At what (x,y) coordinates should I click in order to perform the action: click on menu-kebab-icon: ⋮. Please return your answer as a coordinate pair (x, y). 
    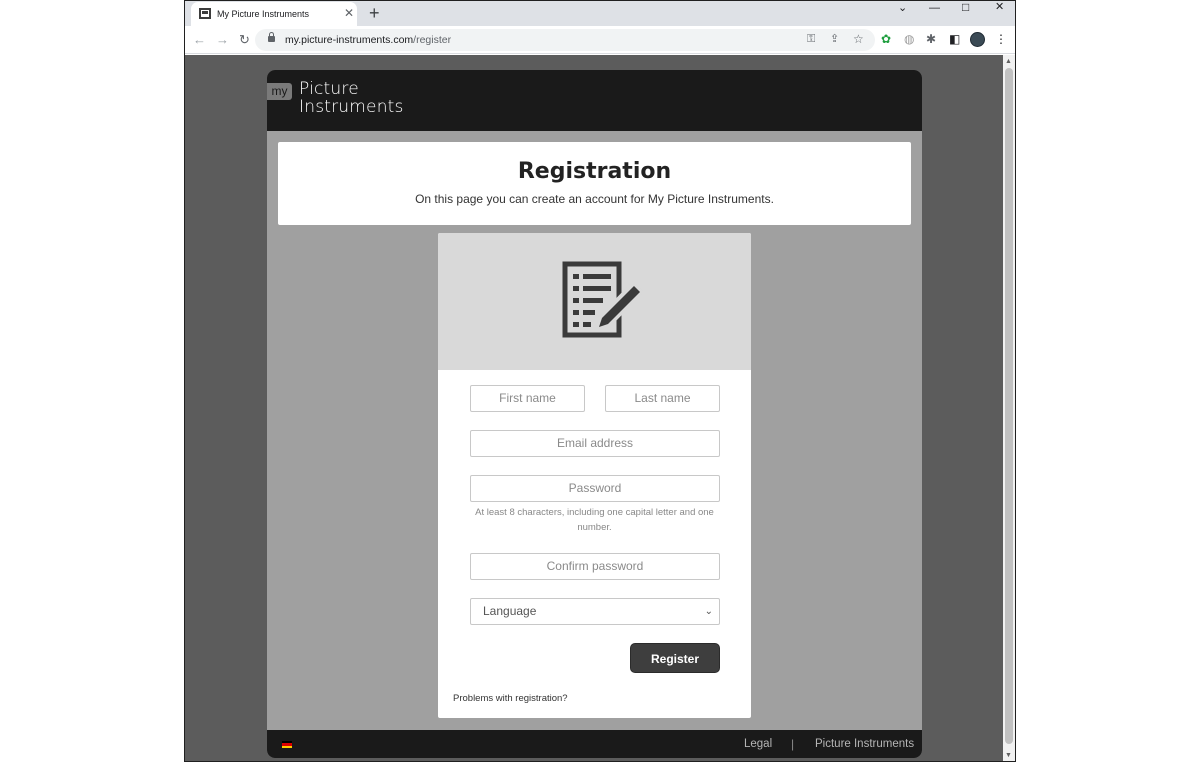
    Looking at the image, I should click on (1001, 39).